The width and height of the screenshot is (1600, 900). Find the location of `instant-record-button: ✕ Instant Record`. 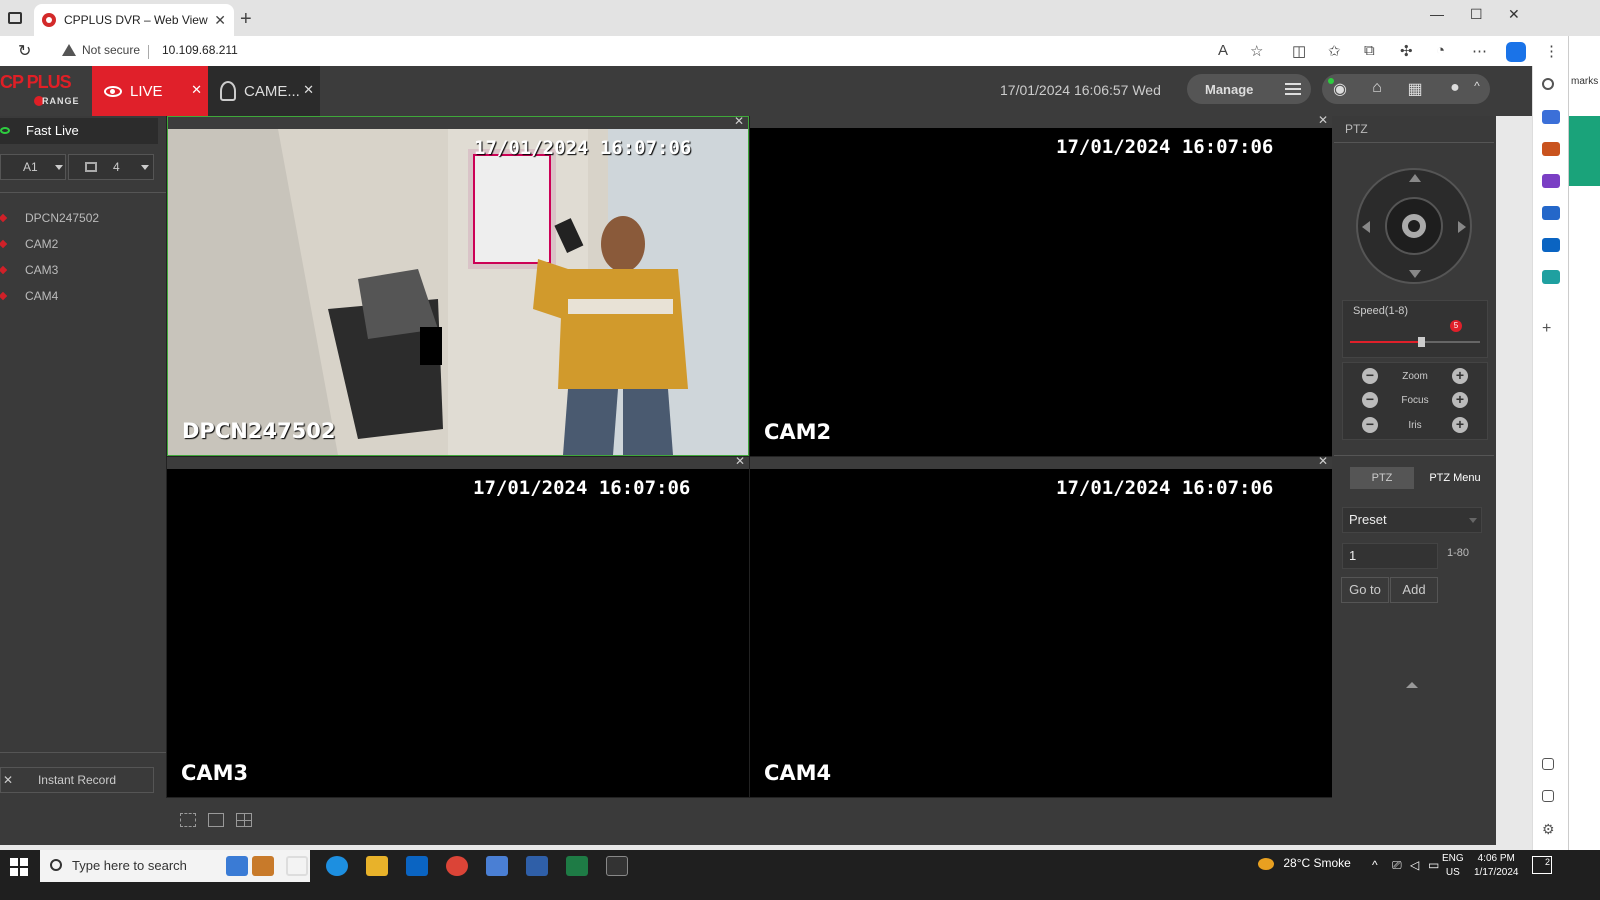

instant-record-button: ✕ Instant Record is located at coordinates (77, 780).